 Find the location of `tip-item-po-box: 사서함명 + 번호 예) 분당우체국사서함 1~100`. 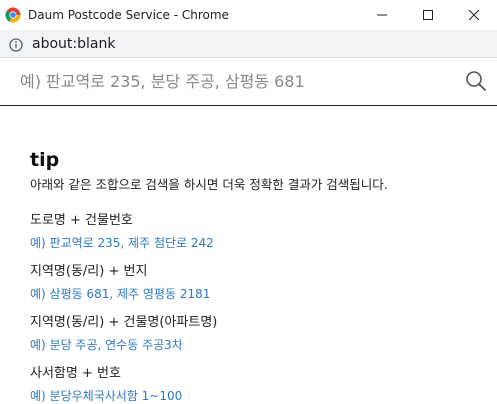

tip-item-po-box: 사서함명 + 번호 예) 분당우체국사서함 1~100 is located at coordinates (263, 384).